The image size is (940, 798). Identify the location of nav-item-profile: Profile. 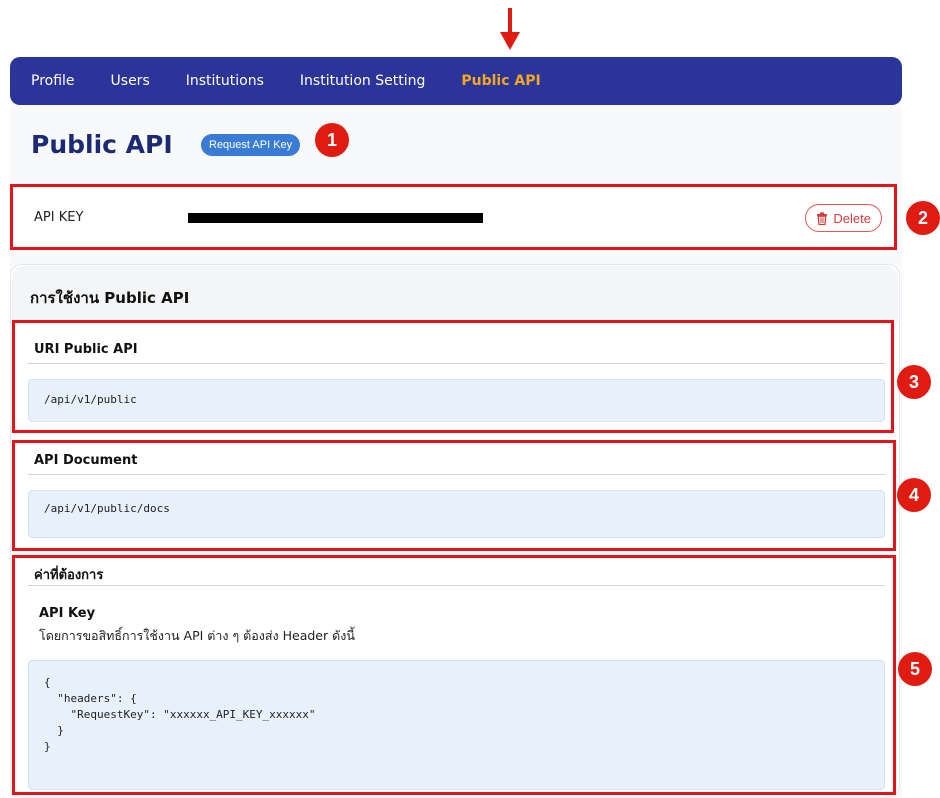
(53, 81).